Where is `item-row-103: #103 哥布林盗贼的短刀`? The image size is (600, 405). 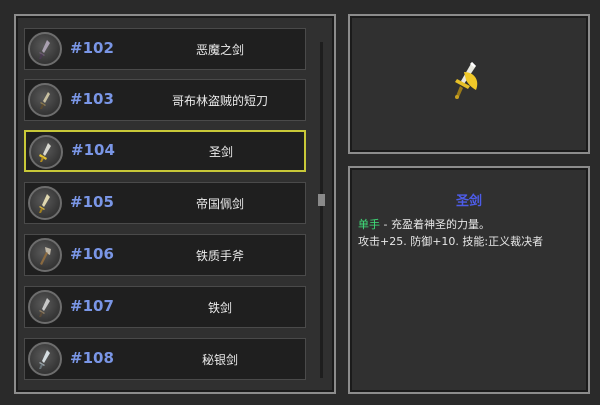 item-row-103: #103 哥布林盗贼的短刀 is located at coordinates (165, 100).